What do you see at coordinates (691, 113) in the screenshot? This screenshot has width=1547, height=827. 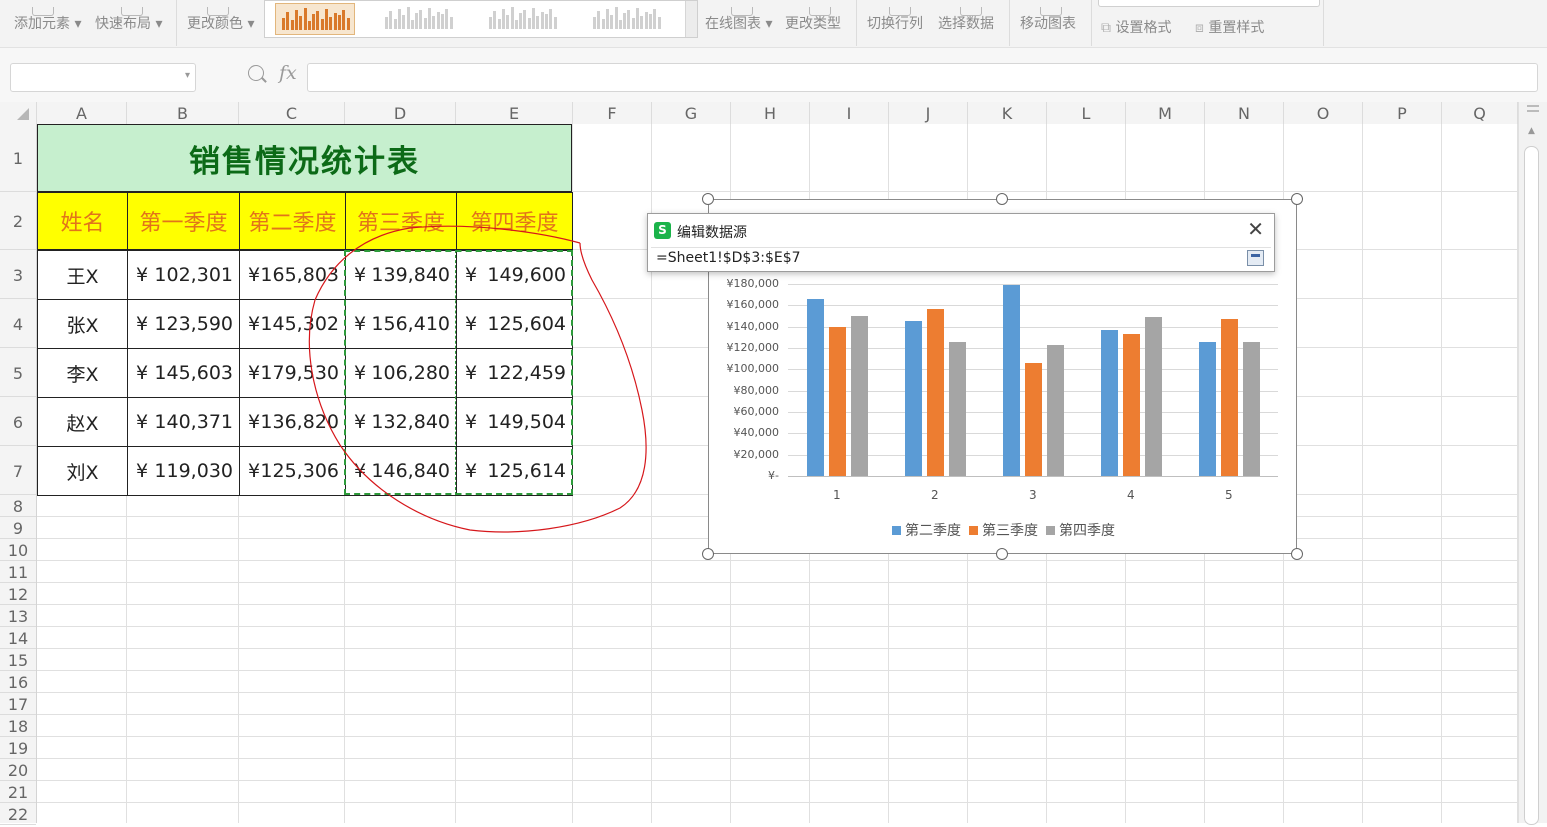 I see `column-header-g: G` at bounding box center [691, 113].